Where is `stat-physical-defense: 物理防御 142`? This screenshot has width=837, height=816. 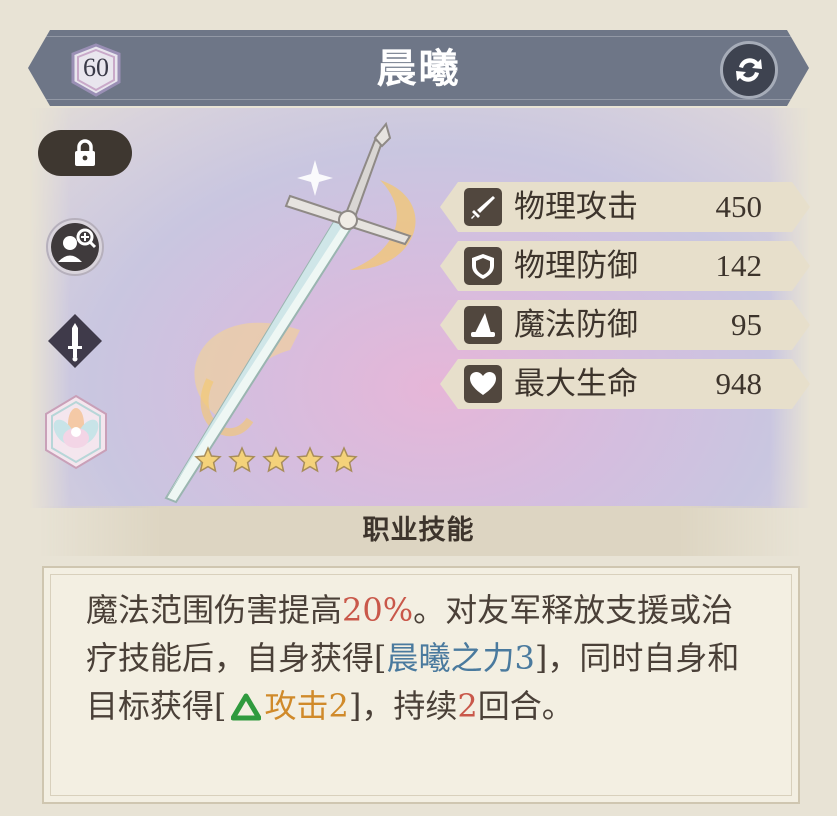 stat-physical-defense: 物理防御 142 is located at coordinates (625, 266).